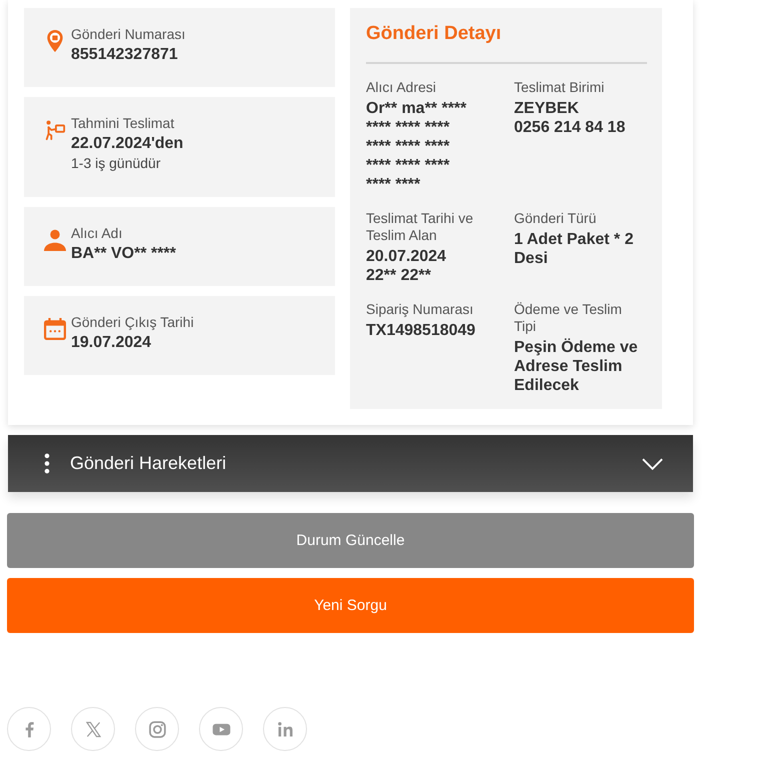 Image resolution: width=768 pixels, height=768 pixels. I want to click on linkedin-icon, so click(285, 729).